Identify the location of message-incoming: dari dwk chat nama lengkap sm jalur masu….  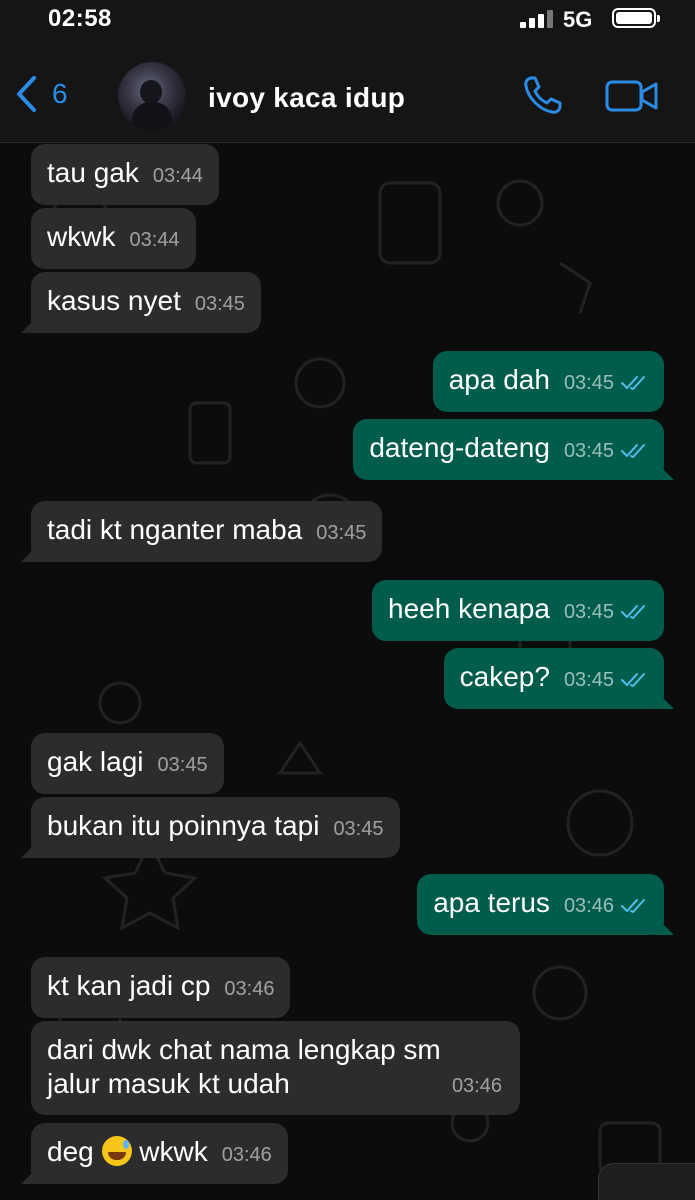
(275, 1068).